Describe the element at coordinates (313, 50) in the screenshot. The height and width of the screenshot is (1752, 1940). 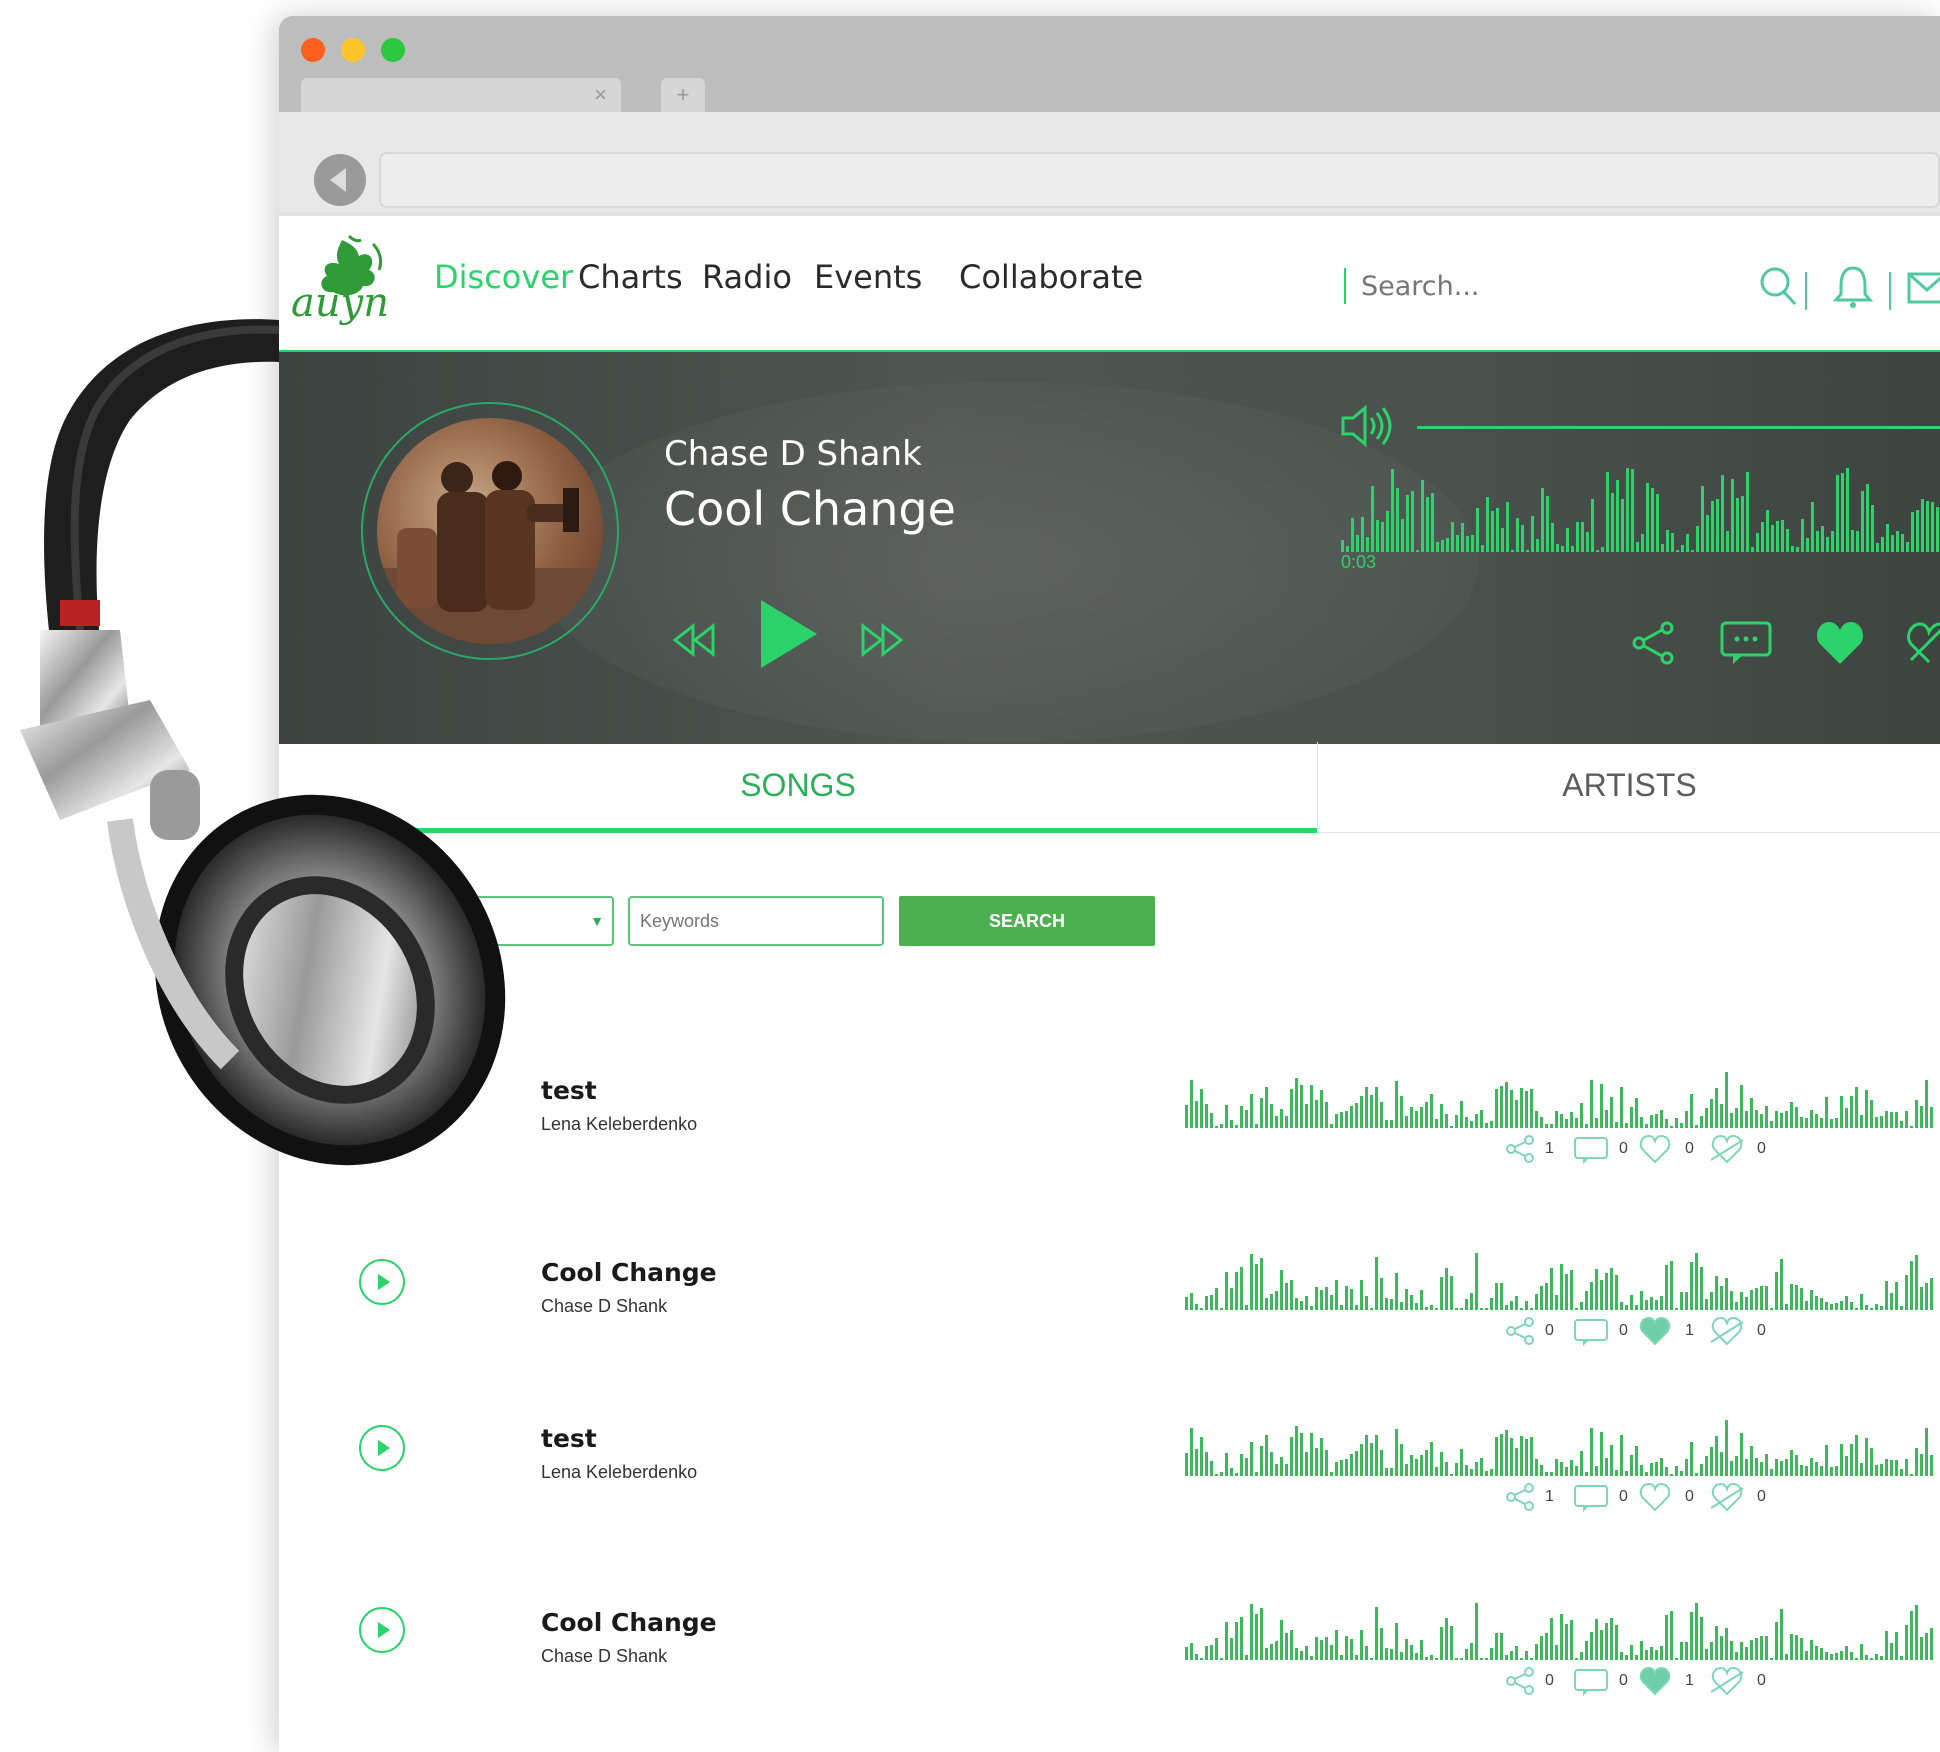
I see `close-window-button` at that location.